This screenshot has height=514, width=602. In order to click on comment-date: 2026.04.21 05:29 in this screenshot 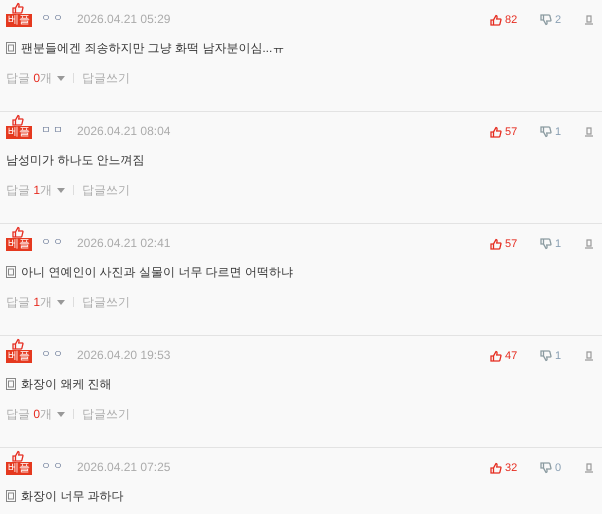, I will do `click(123, 19)`.